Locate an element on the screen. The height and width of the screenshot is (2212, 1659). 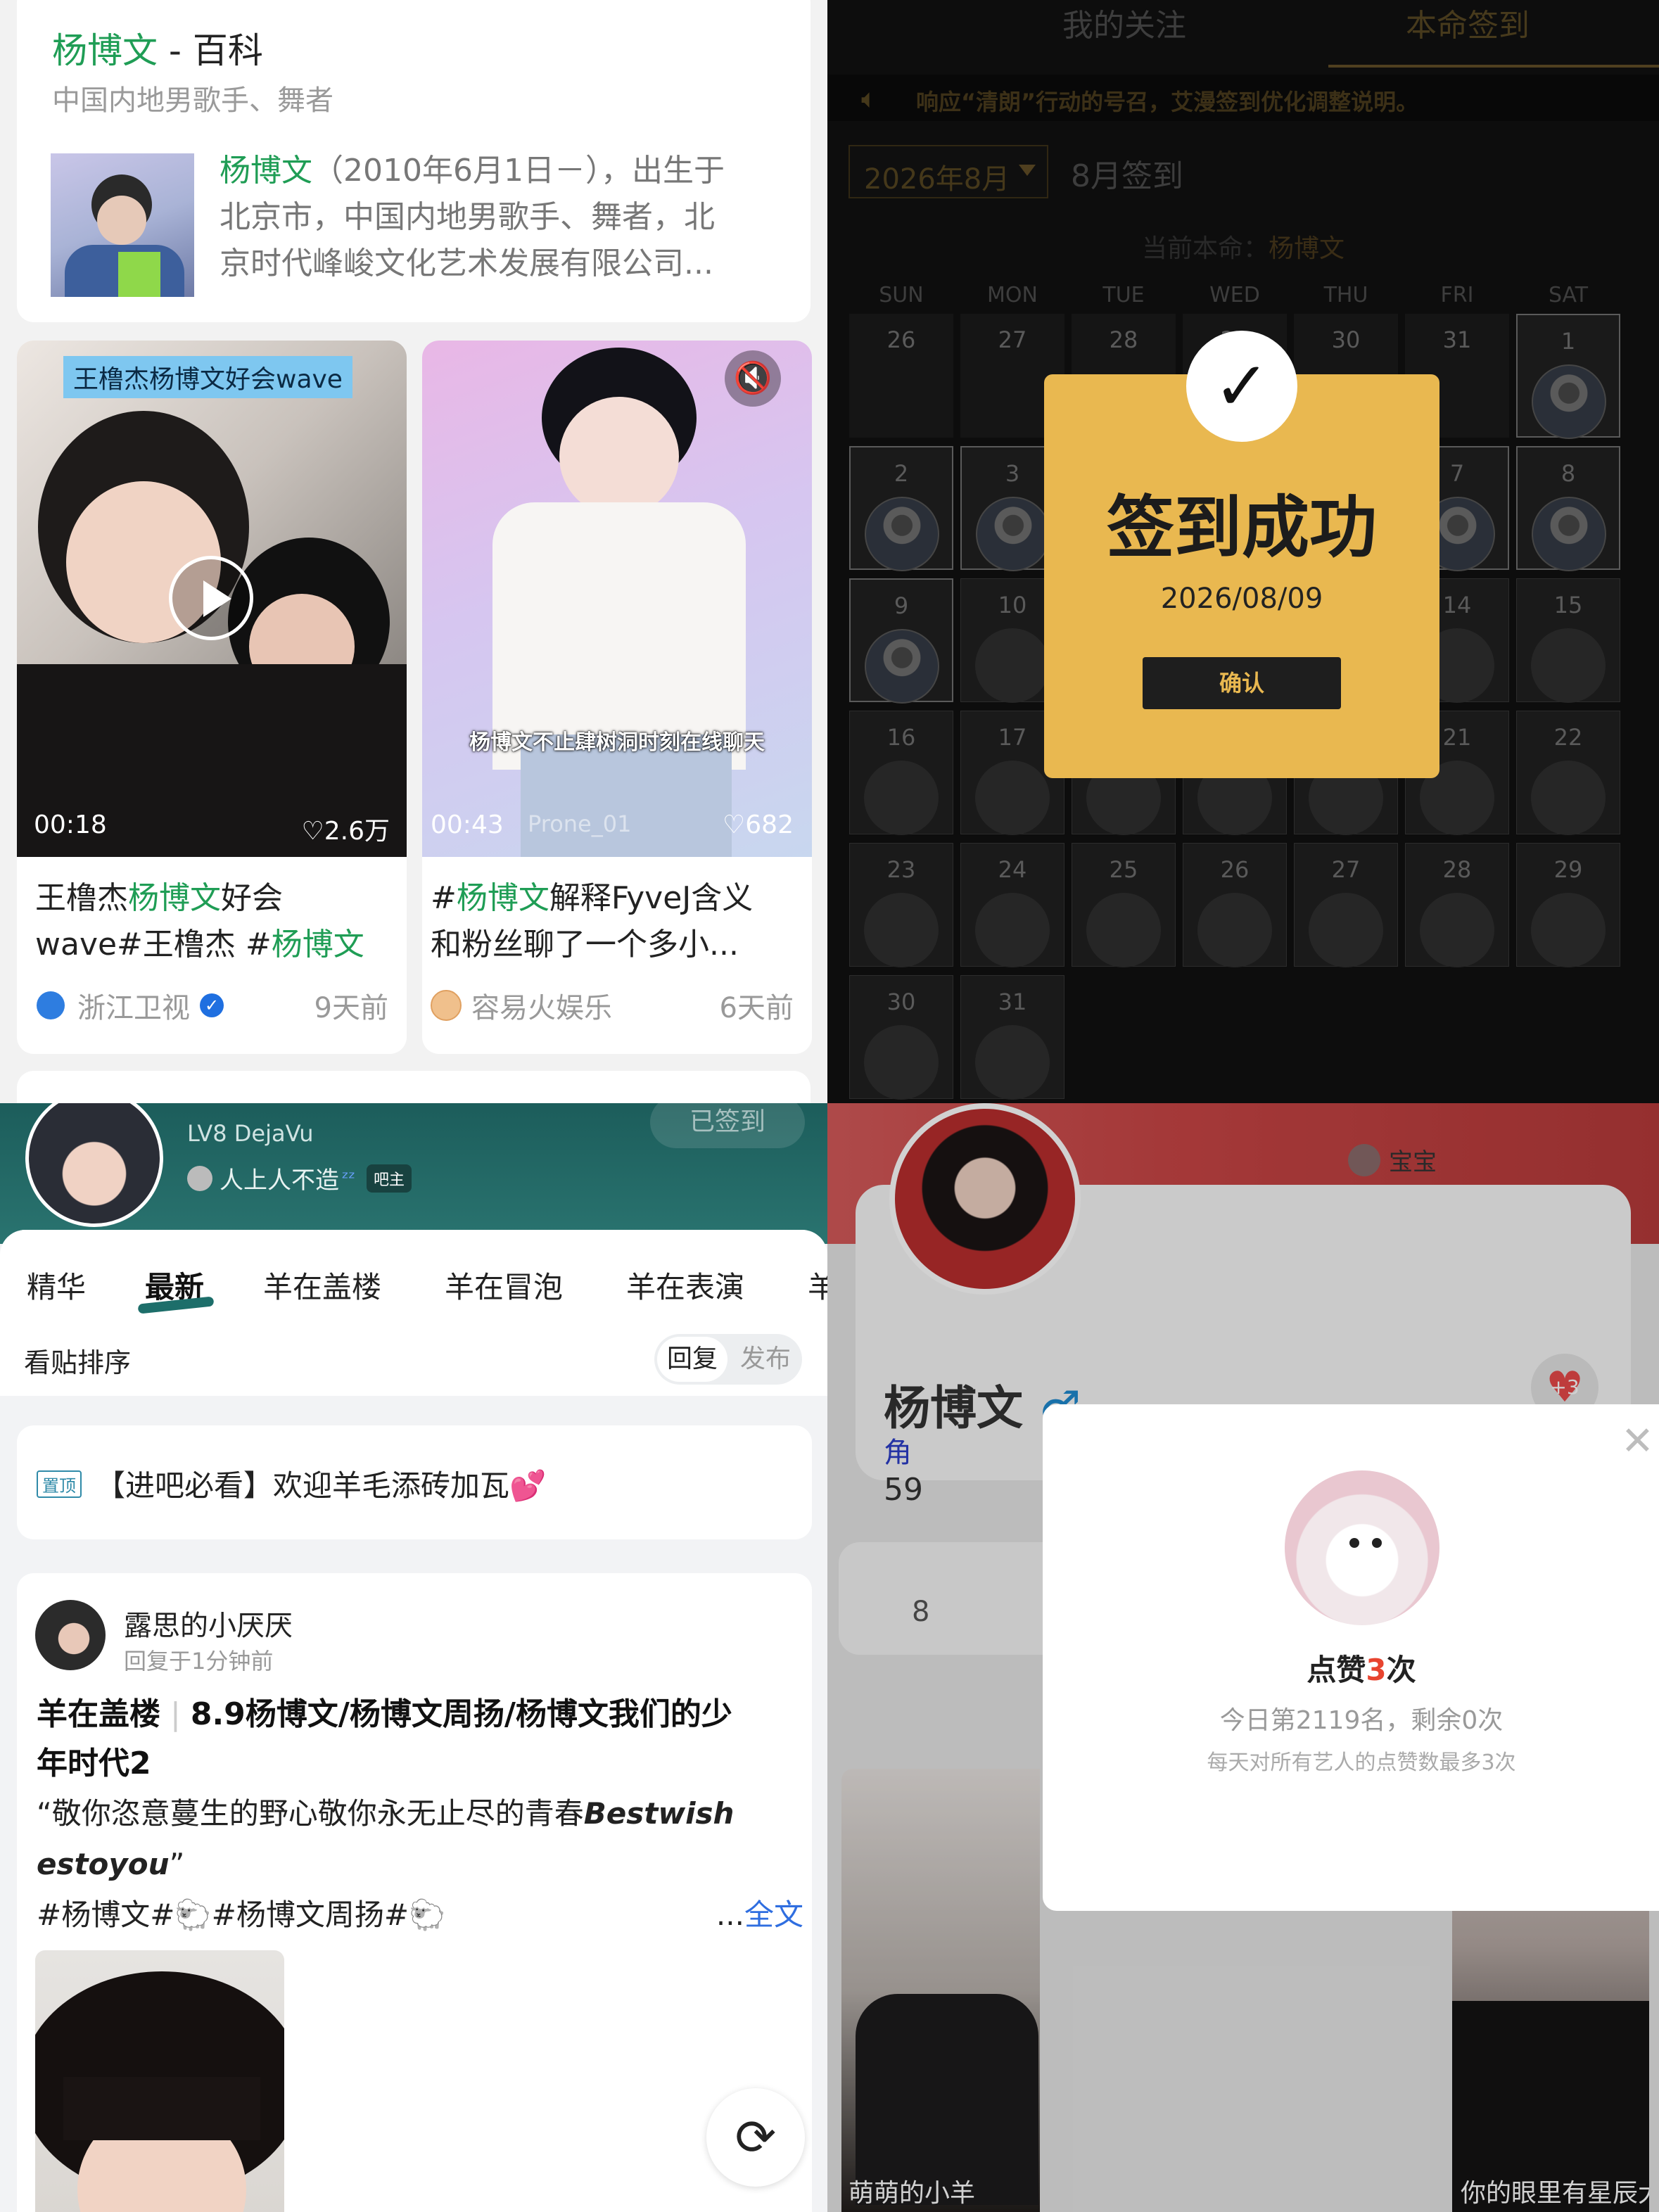
calendar-day-9: 9 is located at coordinates (901, 641).